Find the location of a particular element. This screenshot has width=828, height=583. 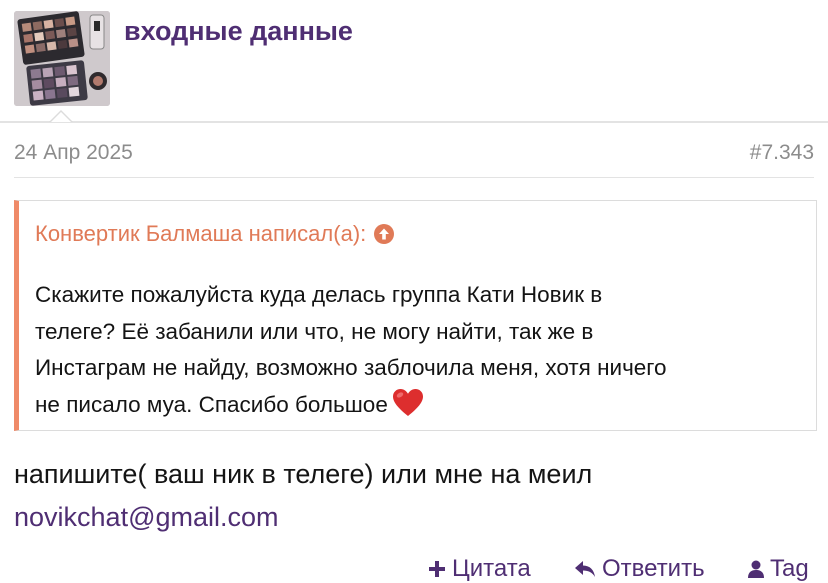

email-link: novikchat@gmail.com is located at coordinates (146, 517).